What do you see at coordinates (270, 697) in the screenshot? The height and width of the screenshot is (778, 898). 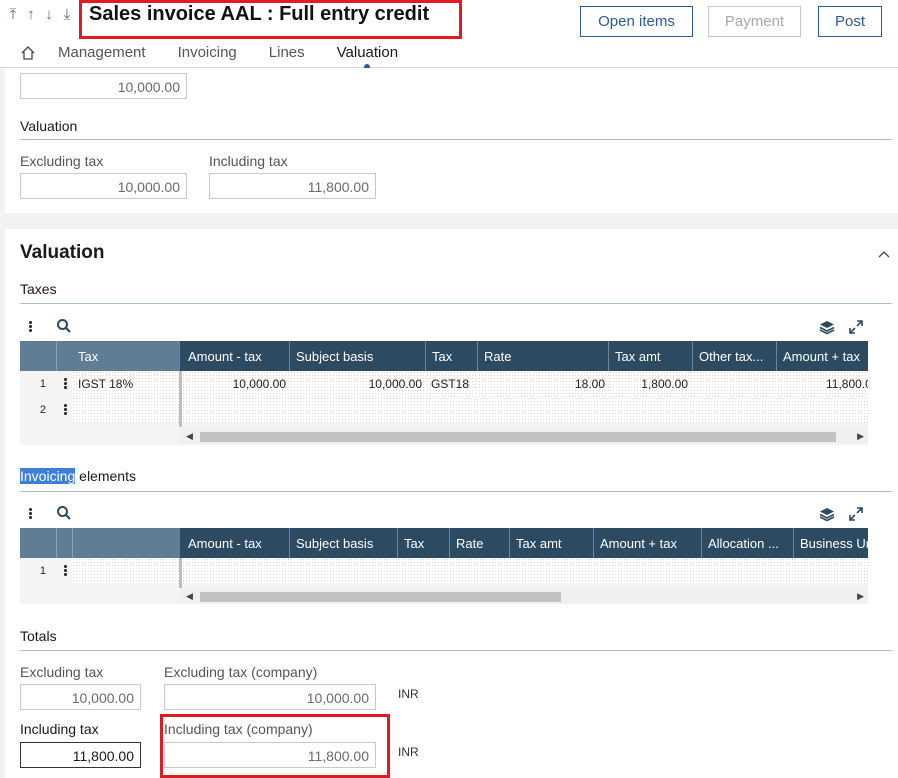 I see `excluding-tax-company-field: 10,000.00` at bounding box center [270, 697].